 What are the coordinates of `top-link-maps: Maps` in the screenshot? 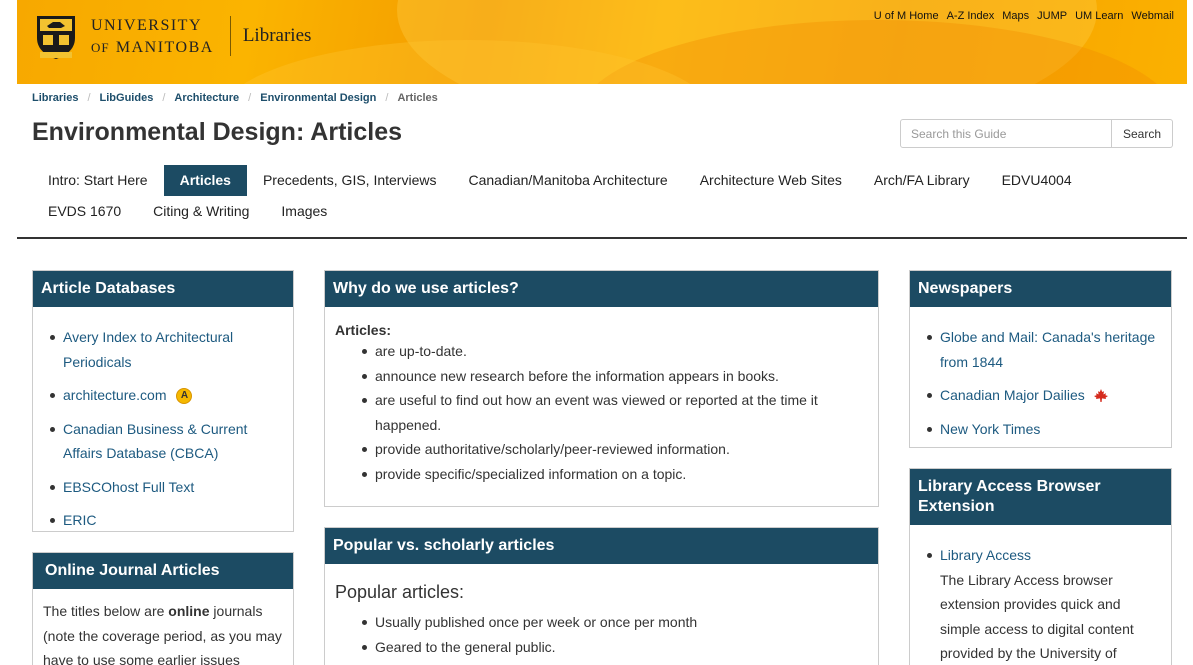 It's located at (1015, 16).